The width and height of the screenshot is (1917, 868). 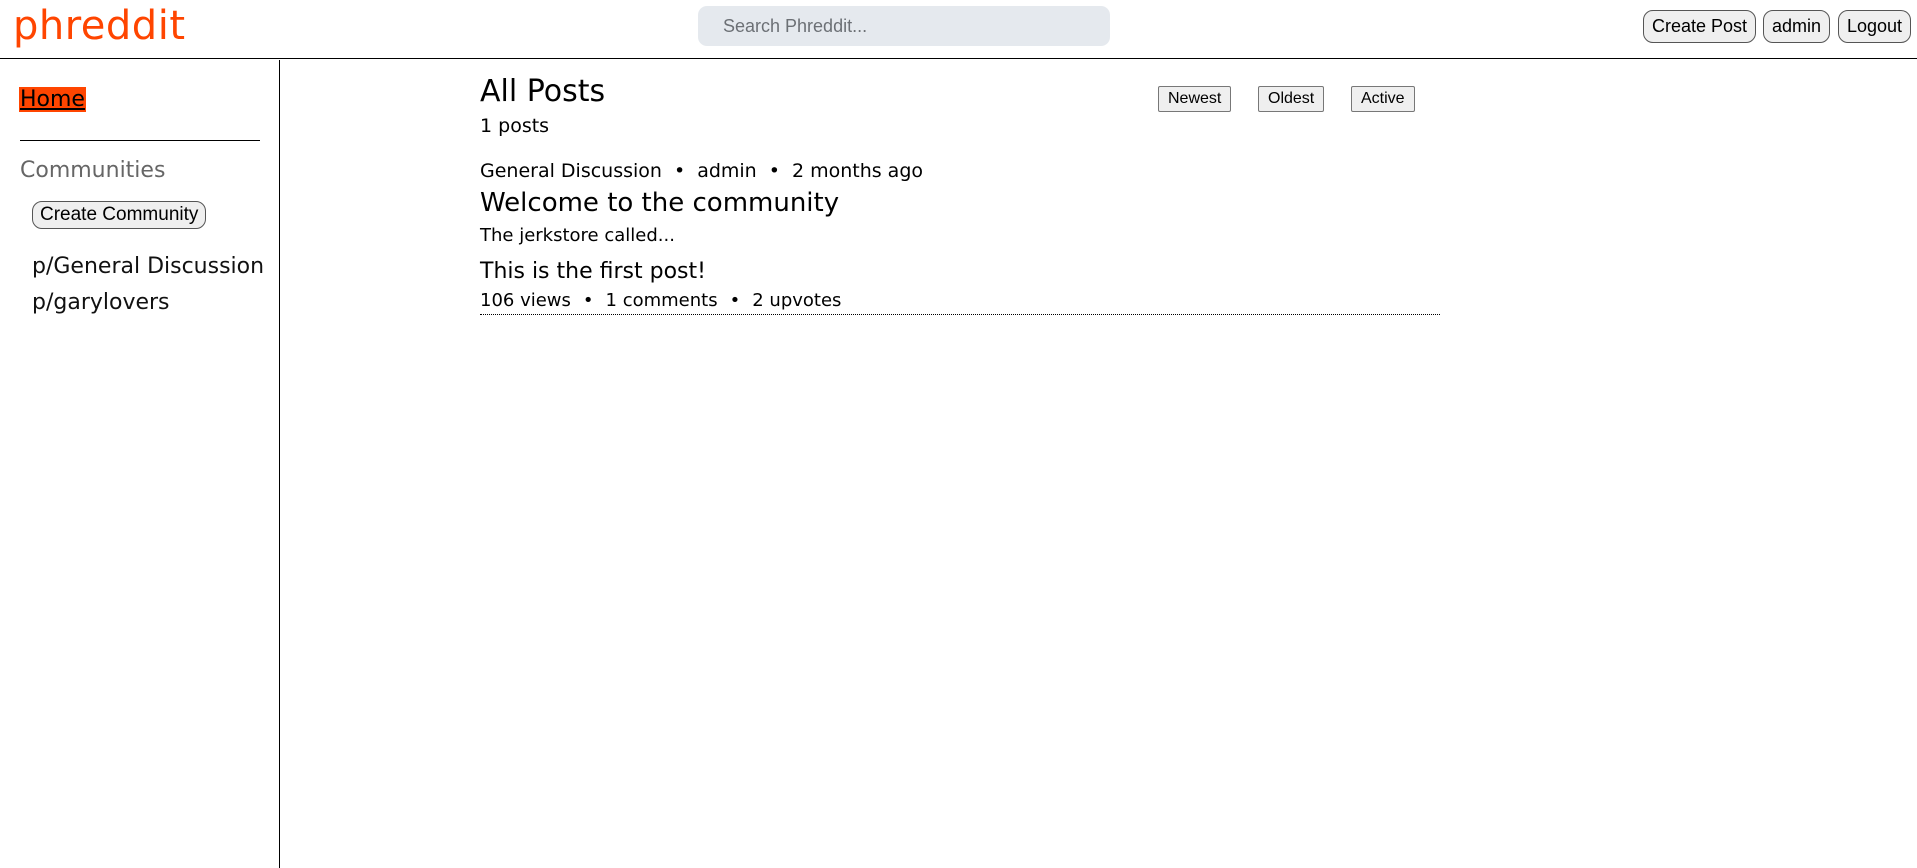 I want to click on post-title: Welcome to the community, so click(x=659, y=203).